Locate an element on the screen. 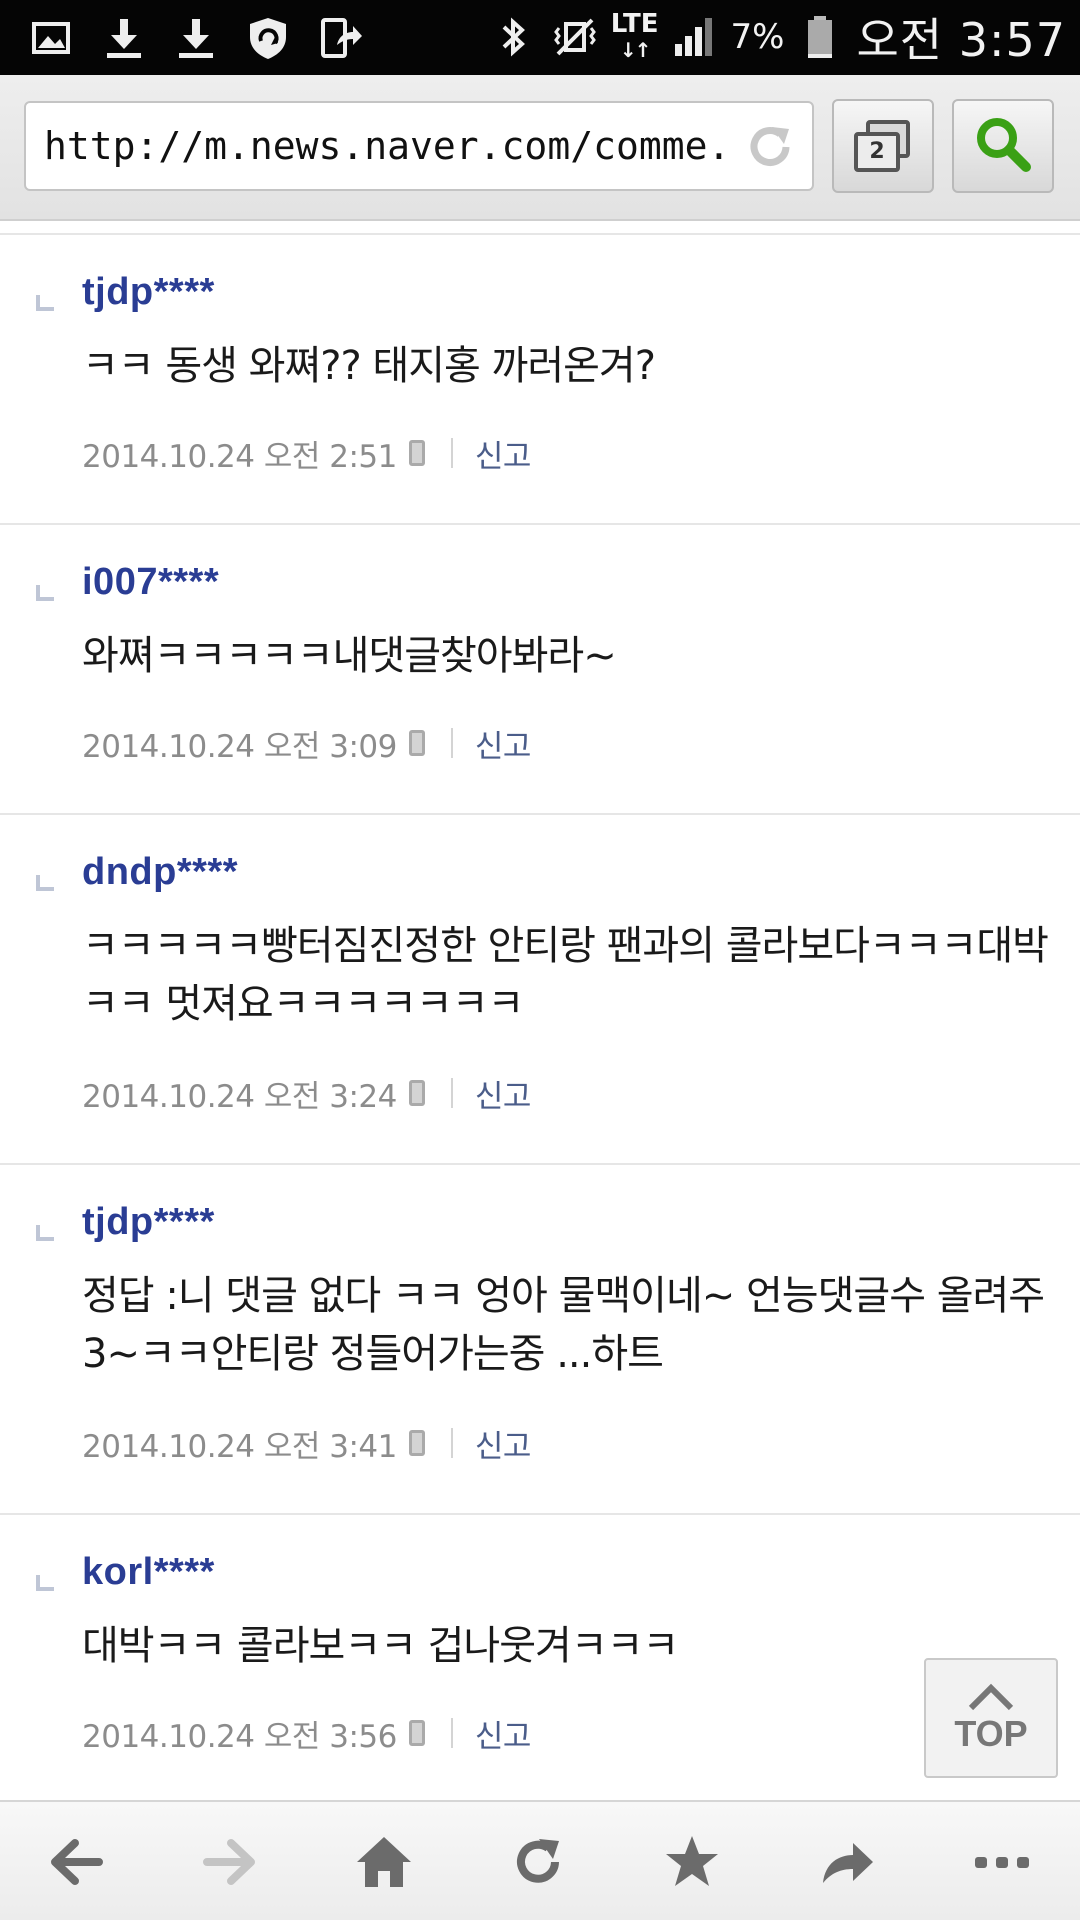 The image size is (1080, 1920). comment-date: 2014.10.24 오전 2:51 is located at coordinates (239, 456).